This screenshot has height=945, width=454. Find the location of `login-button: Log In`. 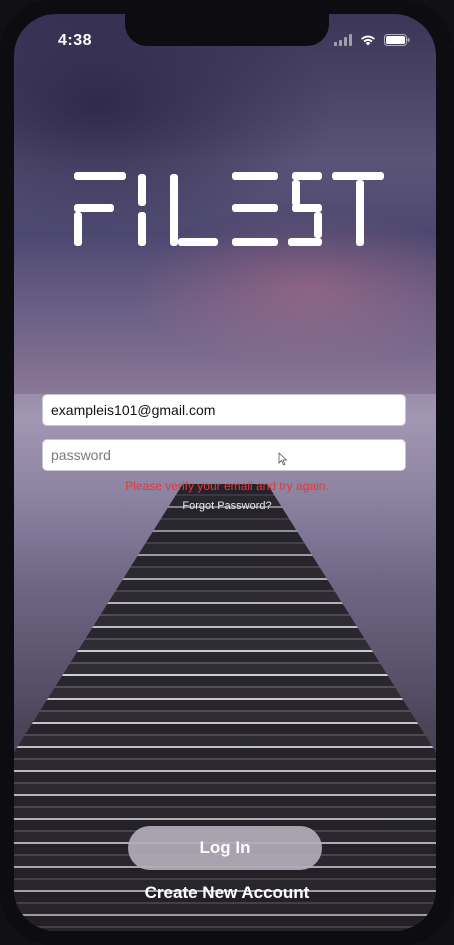

login-button: Log In is located at coordinates (225, 848).